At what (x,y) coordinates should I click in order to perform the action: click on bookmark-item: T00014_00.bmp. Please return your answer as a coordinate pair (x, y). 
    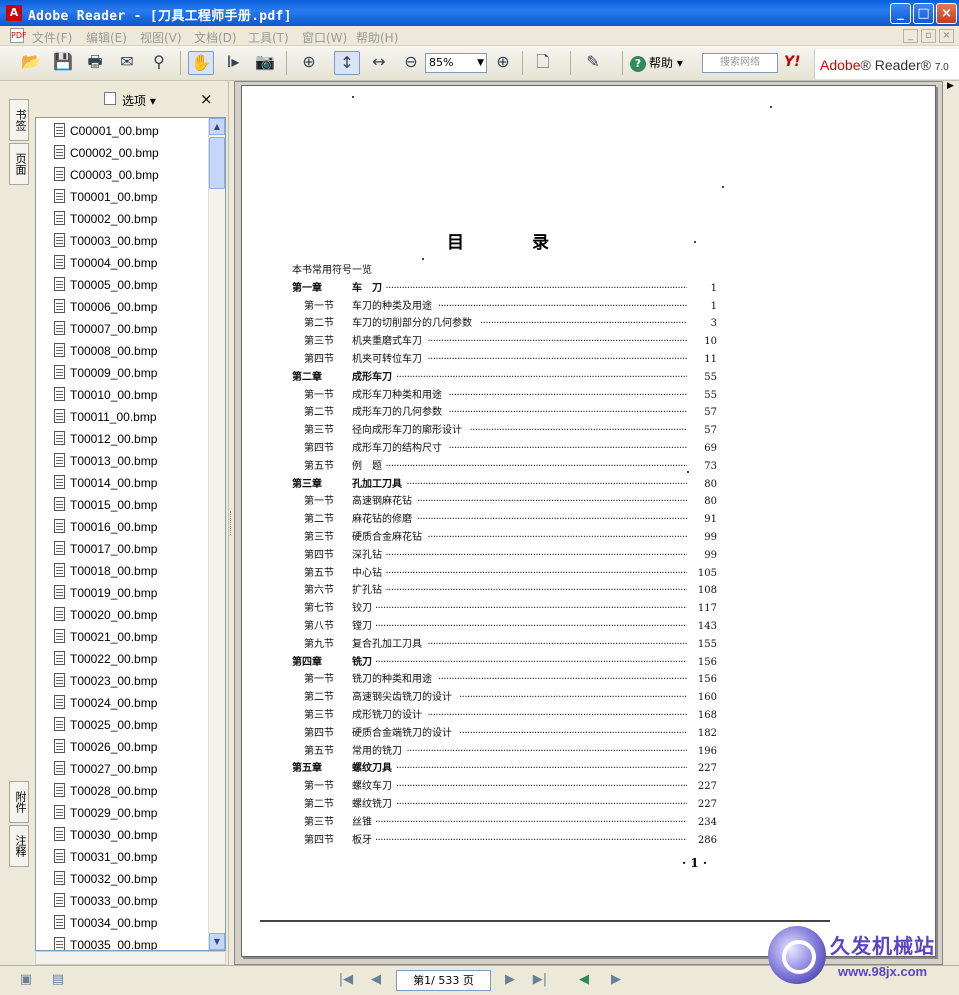
    Looking at the image, I should click on (105, 483).